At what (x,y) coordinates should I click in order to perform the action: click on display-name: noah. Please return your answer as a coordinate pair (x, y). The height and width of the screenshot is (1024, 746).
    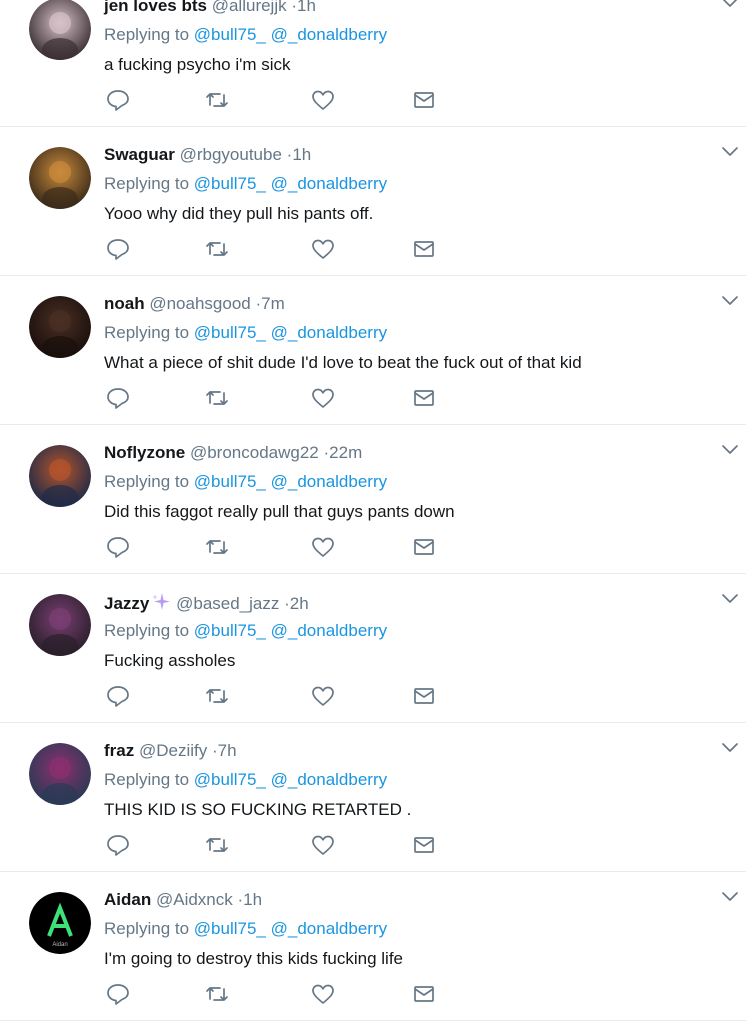
    Looking at the image, I should click on (124, 303).